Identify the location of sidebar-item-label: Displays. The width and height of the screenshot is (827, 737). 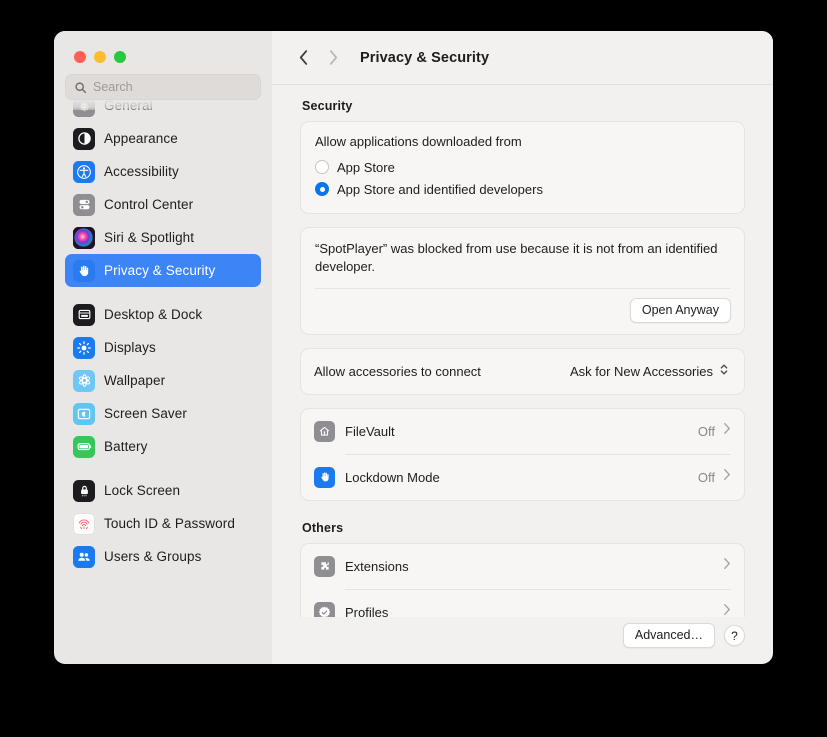
(130, 347).